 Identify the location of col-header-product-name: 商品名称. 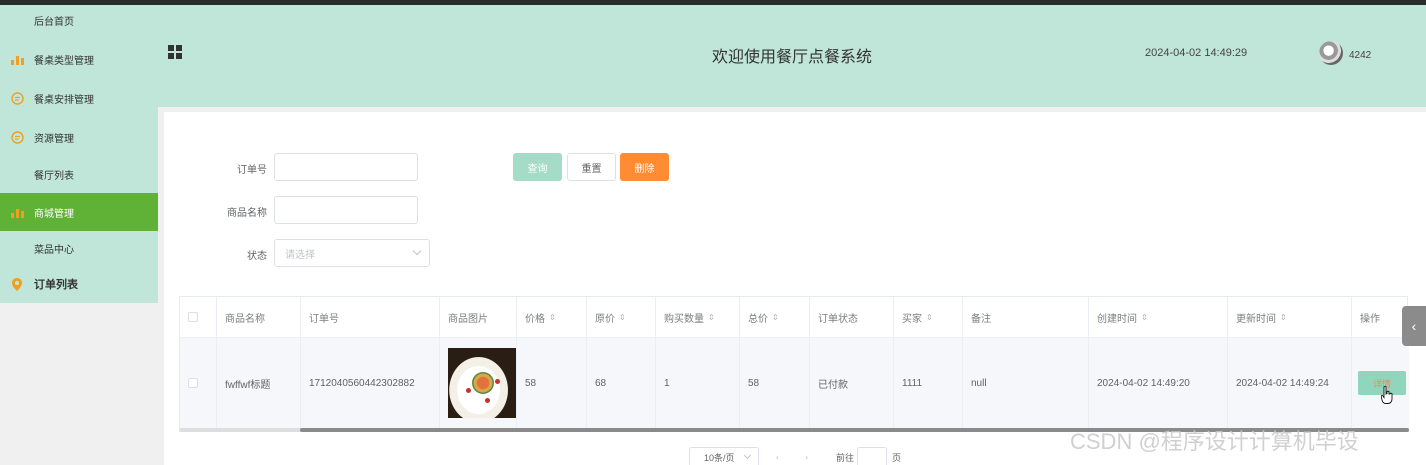
(259, 317).